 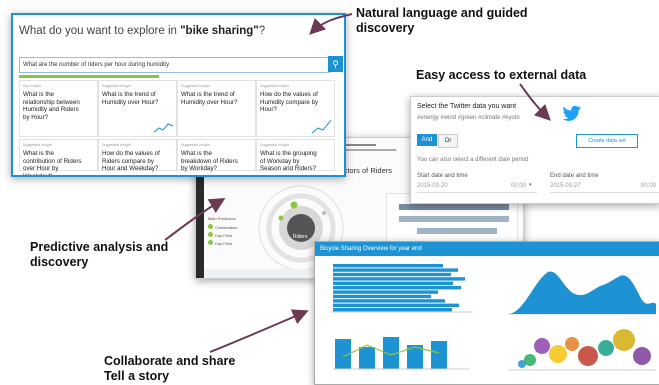 What do you see at coordinates (582, 293) in the screenshot?
I see `area-chart` at bounding box center [582, 293].